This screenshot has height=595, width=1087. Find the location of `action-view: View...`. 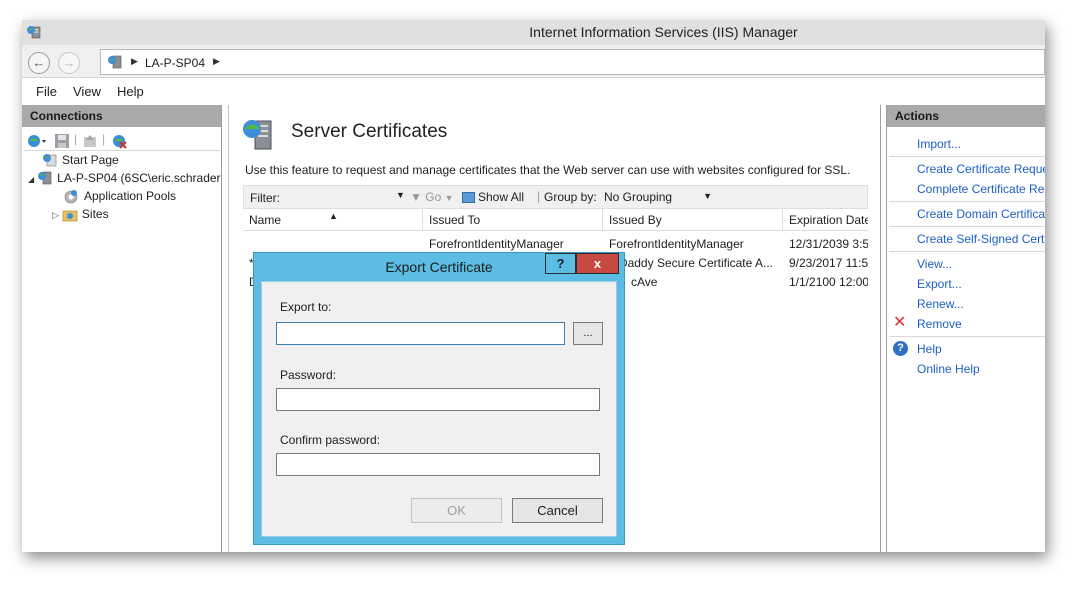

action-view: View... is located at coordinates (934, 264).